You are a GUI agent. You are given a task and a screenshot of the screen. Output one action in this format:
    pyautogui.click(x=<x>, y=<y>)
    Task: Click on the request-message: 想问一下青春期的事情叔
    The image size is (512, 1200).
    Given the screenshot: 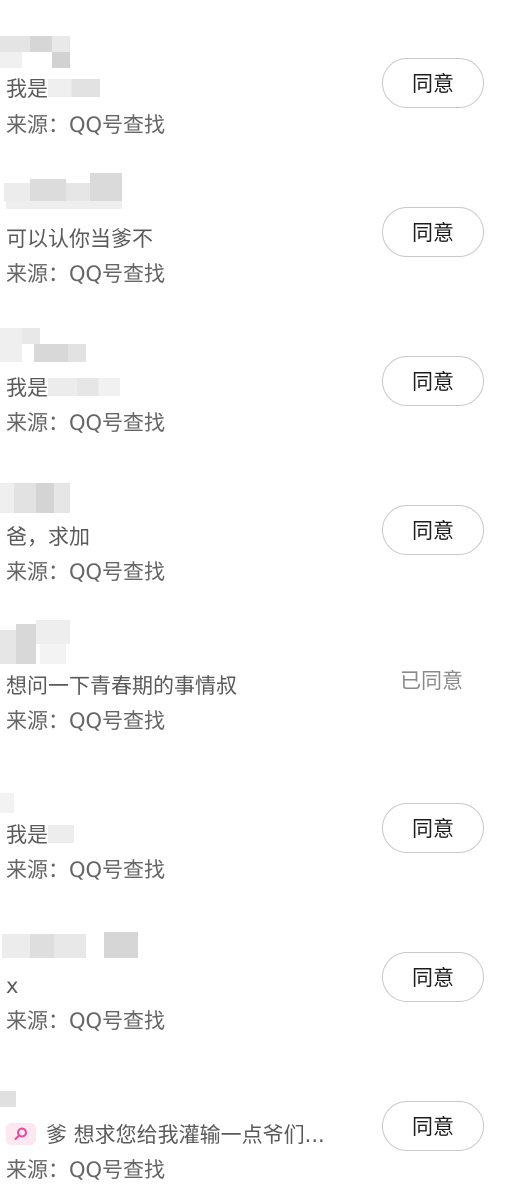 What is the action you would take?
    pyautogui.click(x=121, y=686)
    